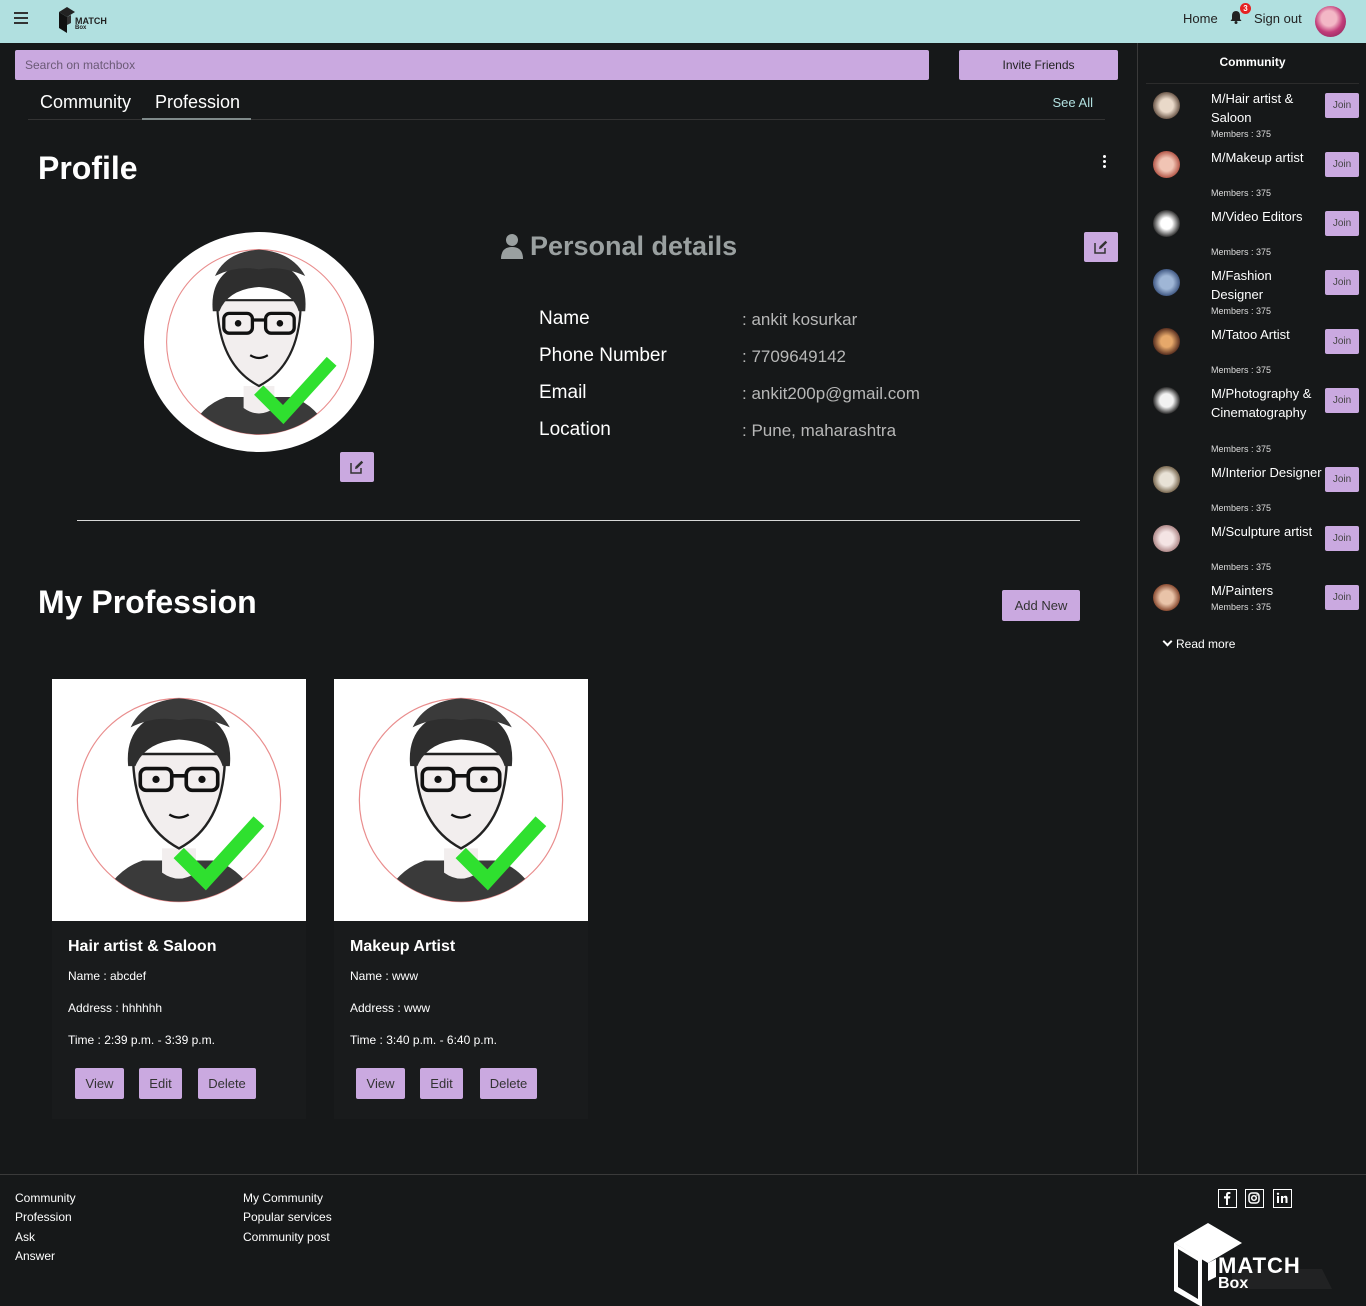 This screenshot has height=1306, width=1366. What do you see at coordinates (35, 1256) in the screenshot?
I see `footer-link-answer: Answer` at bounding box center [35, 1256].